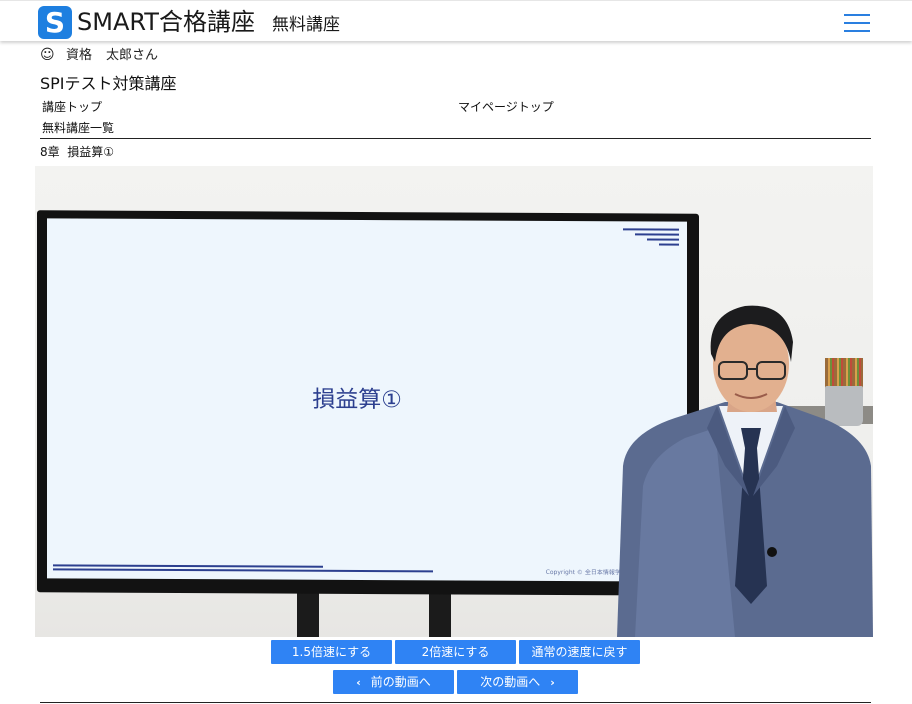 This screenshot has width=912, height=704. Describe the element at coordinates (79, 55) in the screenshot. I see `user-label: 資格` at that location.